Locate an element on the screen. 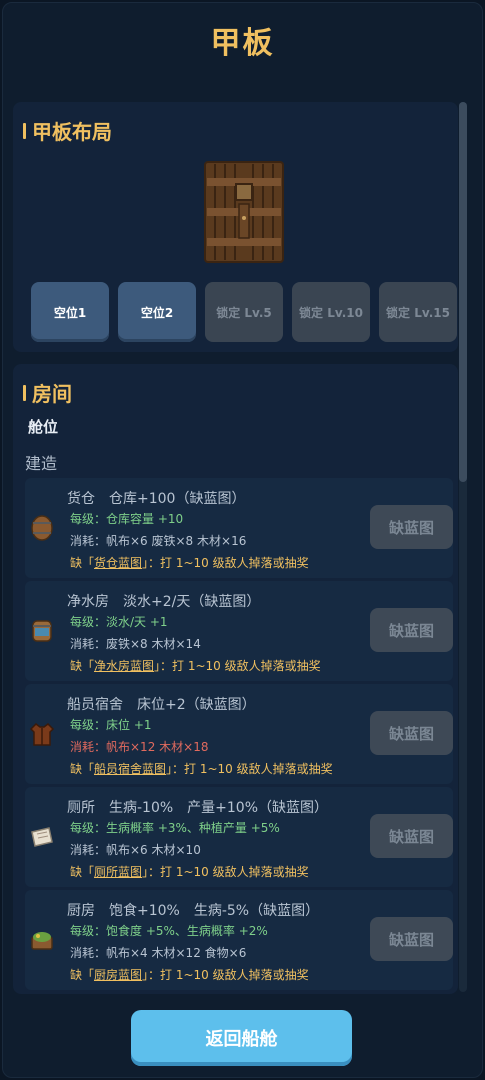 The height and width of the screenshot is (1080, 485). deck-slot-2: 空位2 is located at coordinates (157, 312).